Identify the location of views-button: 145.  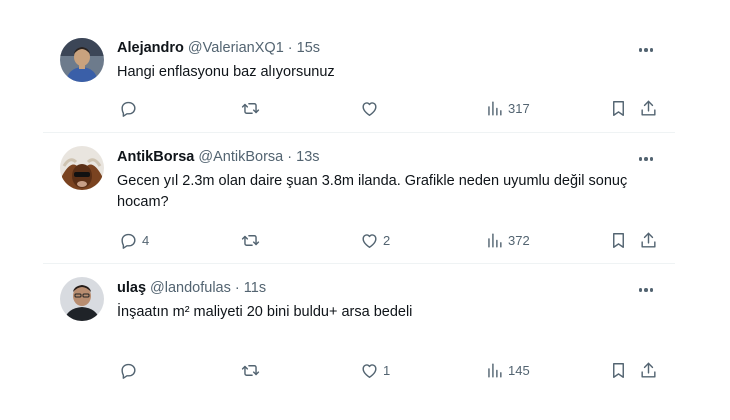
(507, 370).